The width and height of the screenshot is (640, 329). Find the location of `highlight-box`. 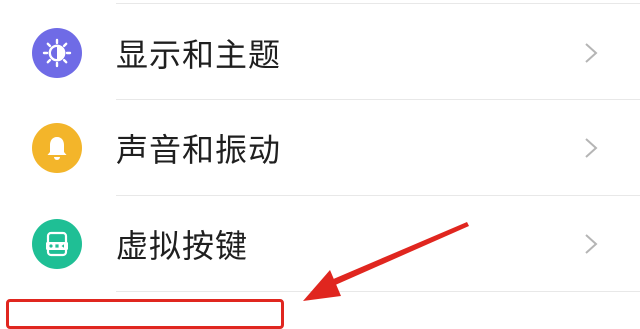

highlight-box is located at coordinates (145, 314).